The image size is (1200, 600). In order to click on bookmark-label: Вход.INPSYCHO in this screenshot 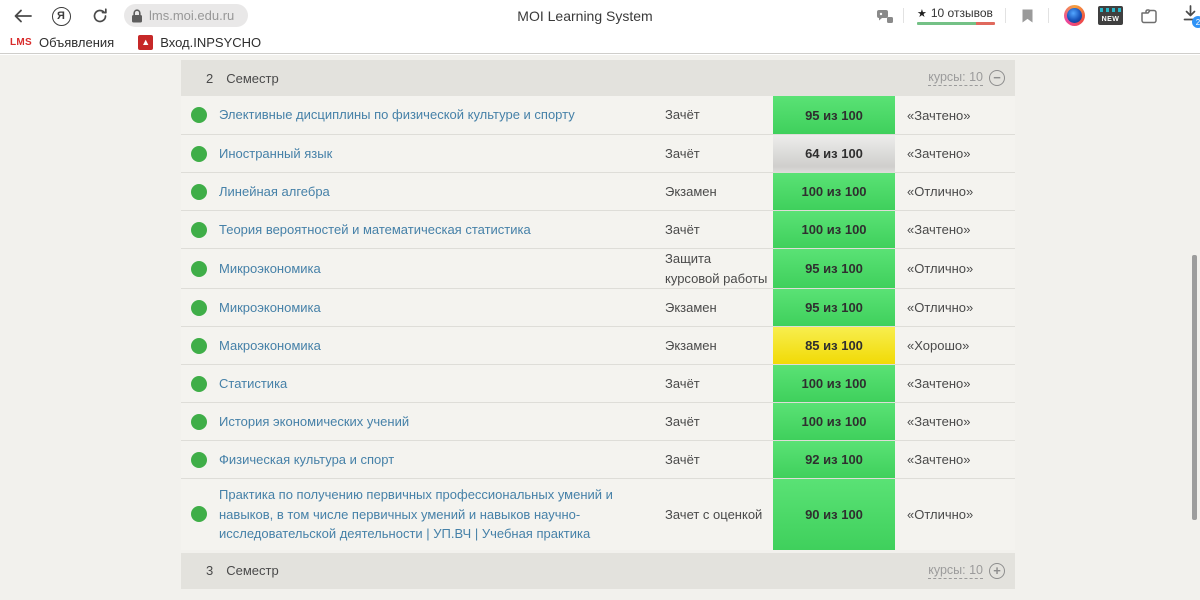, I will do `click(211, 42)`.